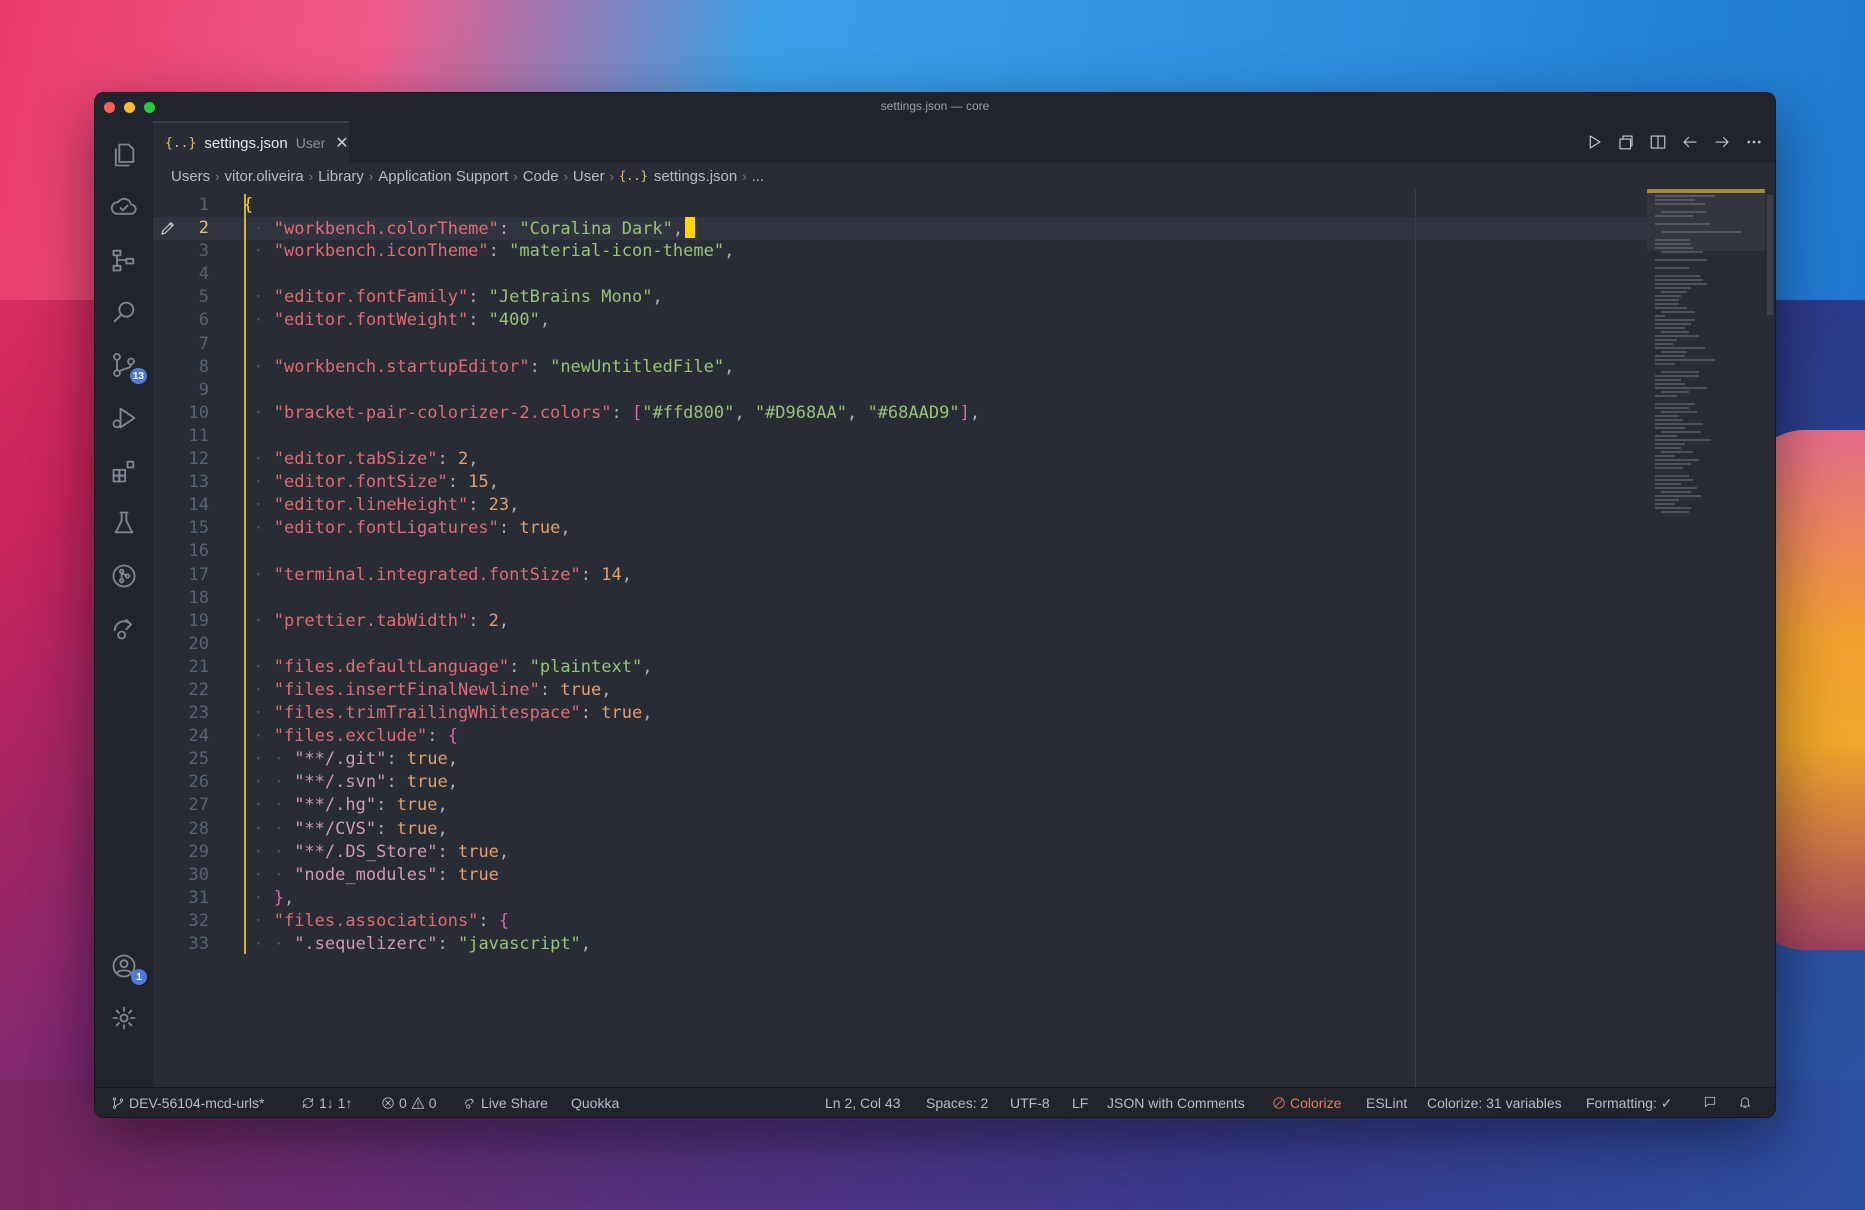  I want to click on testing-icon, so click(124, 523).